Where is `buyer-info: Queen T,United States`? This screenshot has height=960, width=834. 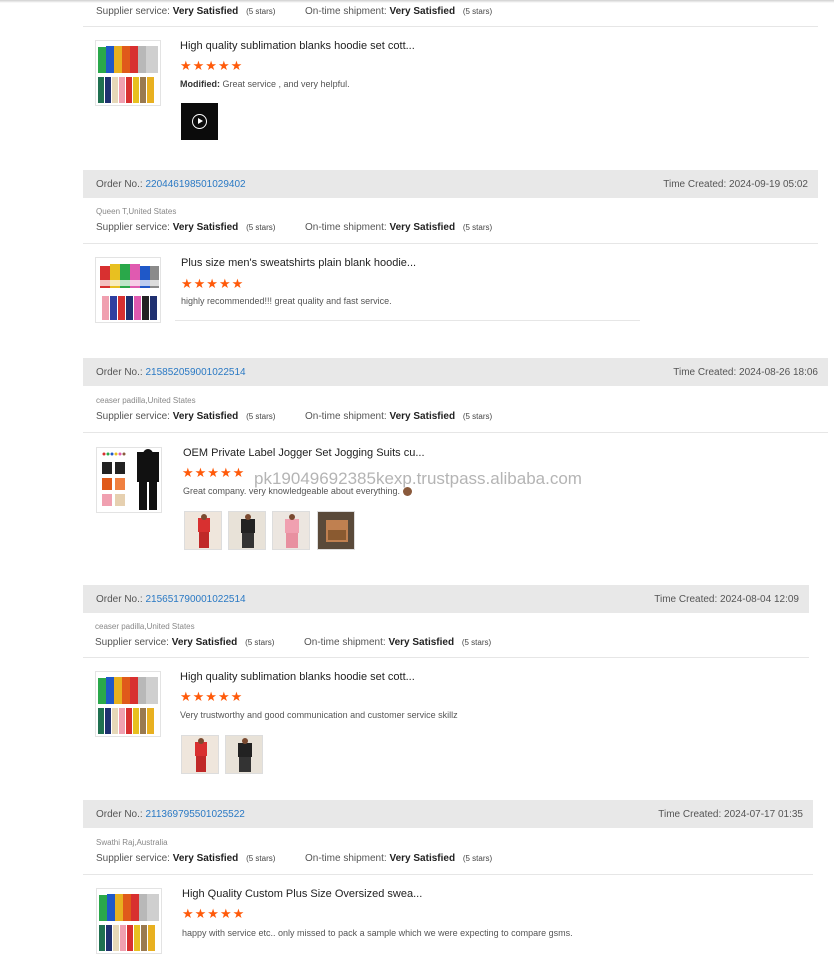
buyer-info: Queen T,United States is located at coordinates (136, 211).